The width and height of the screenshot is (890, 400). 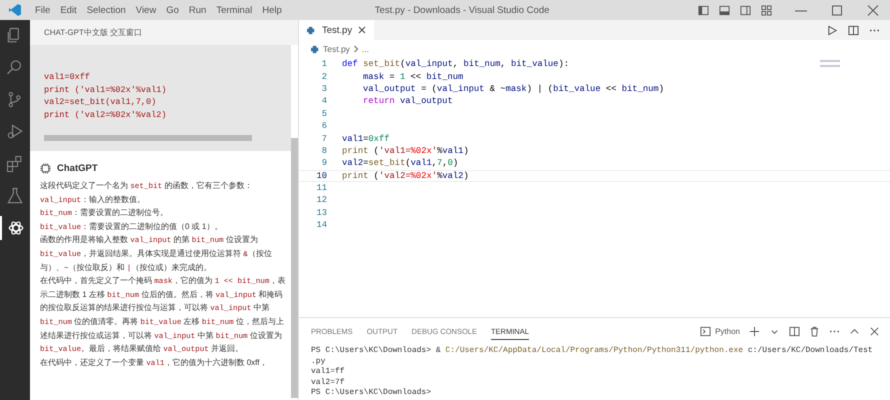 What do you see at coordinates (324, 163) in the screenshot?
I see `line-number: 9` at bounding box center [324, 163].